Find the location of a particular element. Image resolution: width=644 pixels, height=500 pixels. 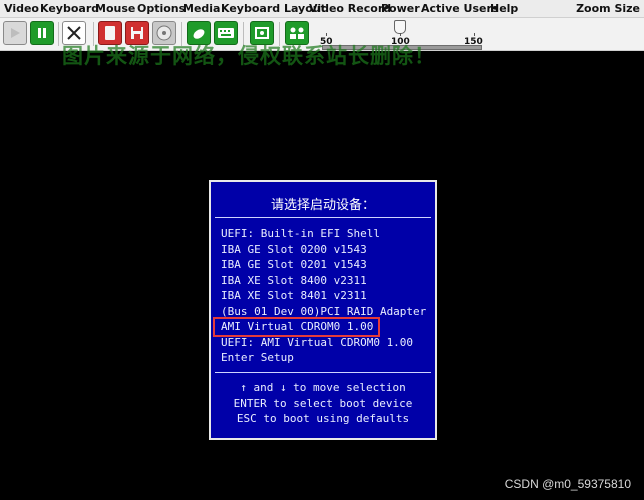

zoom-slider-thumb is located at coordinates (400, 27).